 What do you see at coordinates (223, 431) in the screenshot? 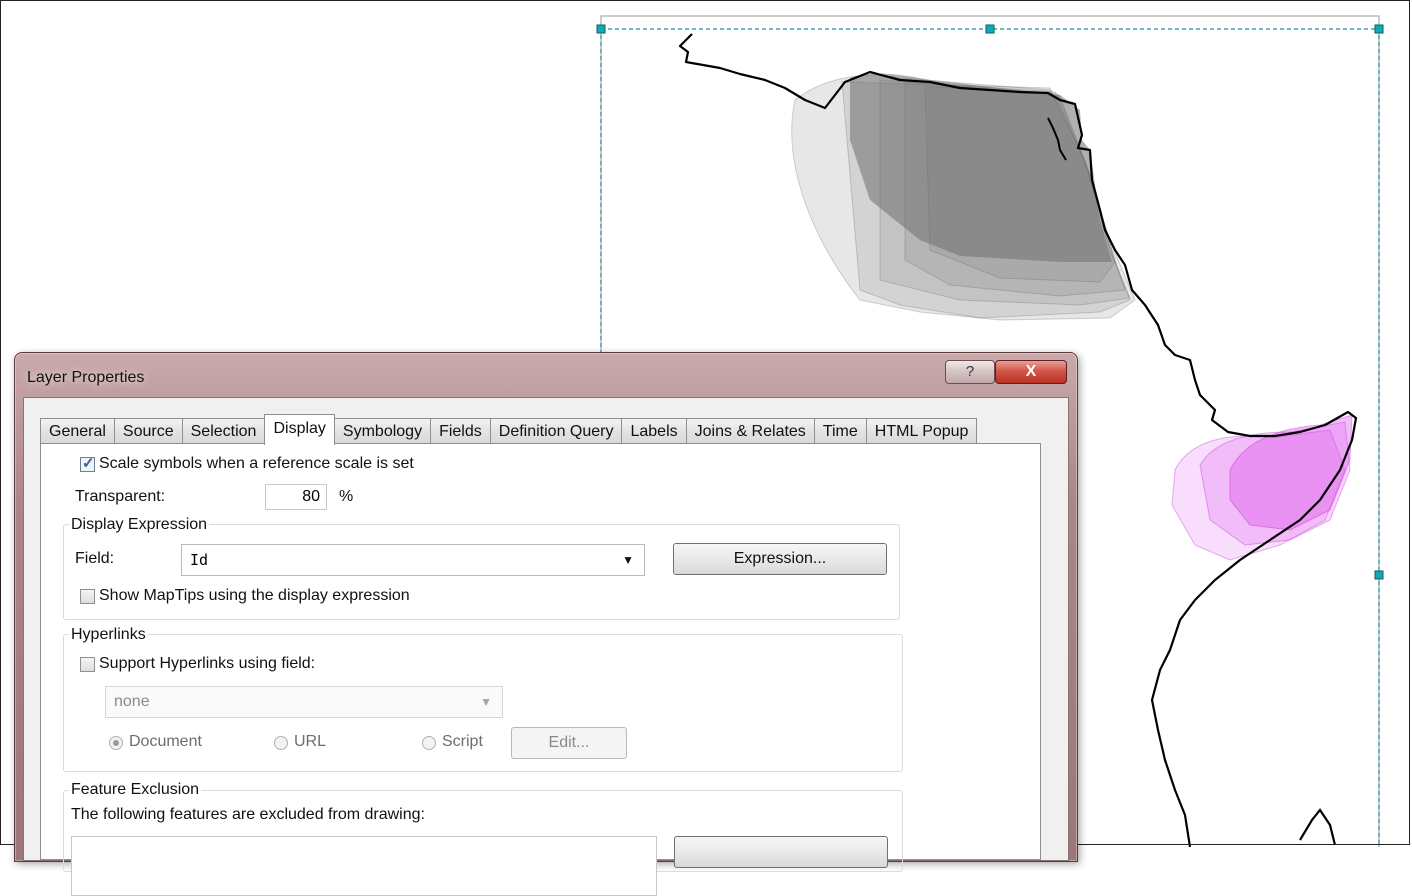
I see `tab-selection: Selection` at bounding box center [223, 431].